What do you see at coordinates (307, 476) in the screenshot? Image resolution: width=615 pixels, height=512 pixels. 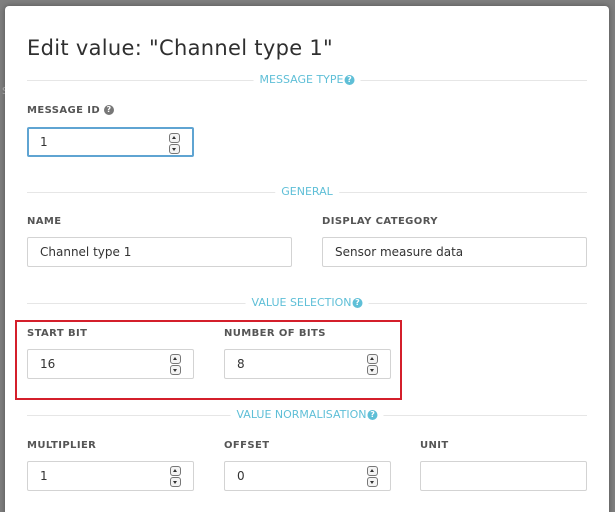 I see `offset-input: 0` at bounding box center [307, 476].